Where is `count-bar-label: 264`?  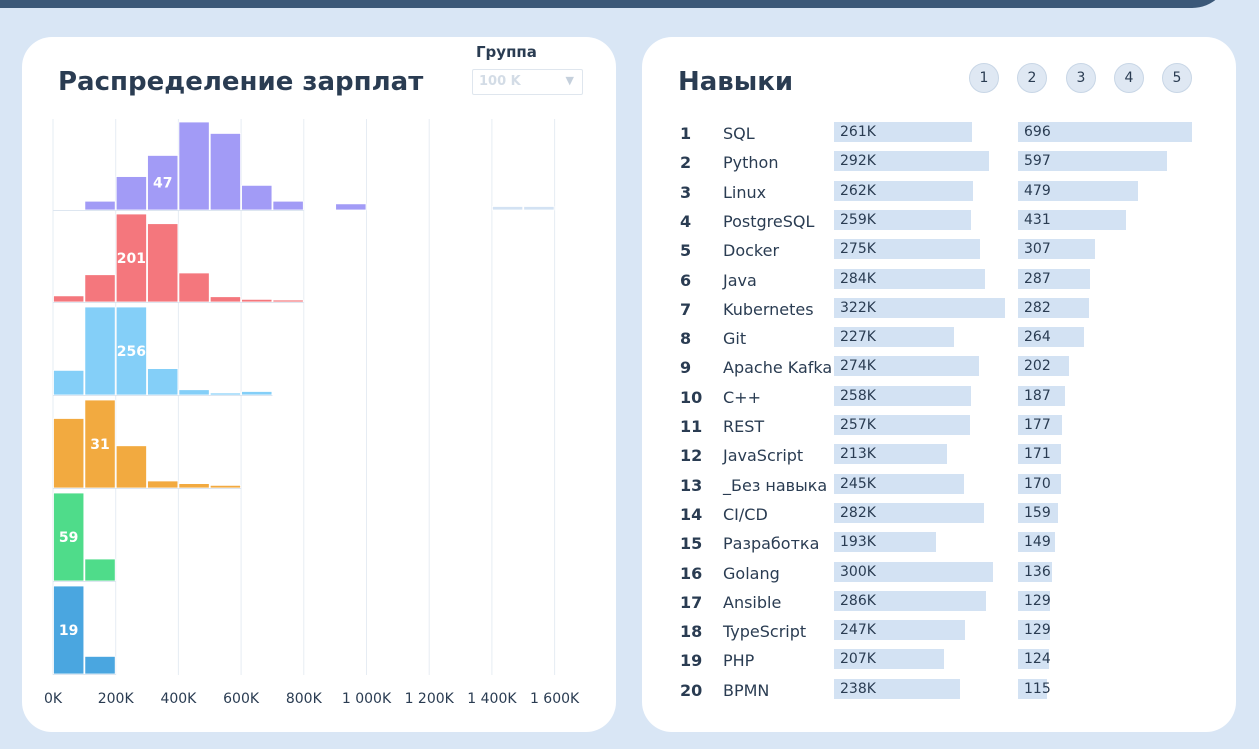
count-bar-label: 264 is located at coordinates (1037, 337).